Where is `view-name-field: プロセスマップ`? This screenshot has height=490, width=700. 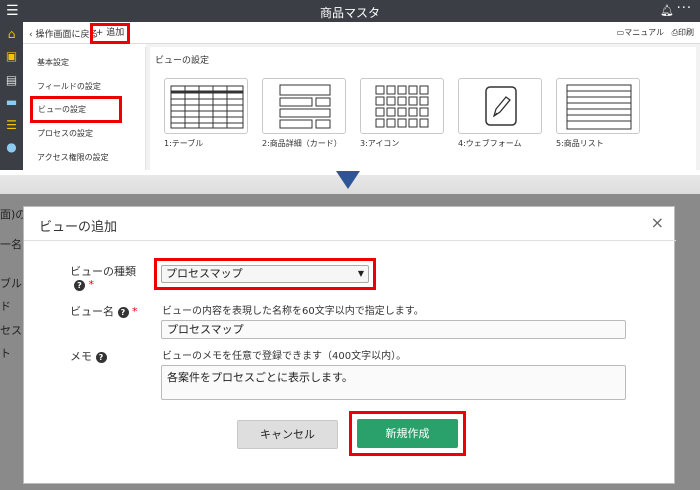
view-name-field: プロセスマップ is located at coordinates (393, 329).